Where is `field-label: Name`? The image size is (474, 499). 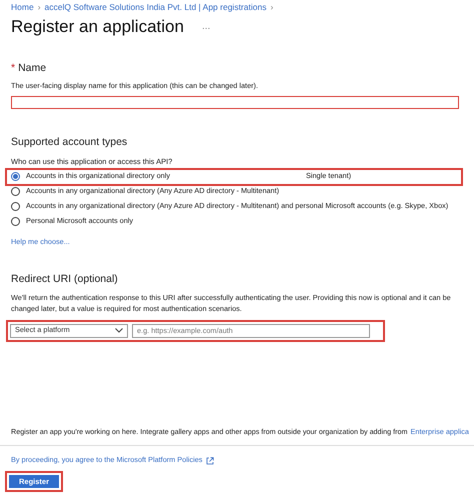
field-label: Name is located at coordinates (32, 68).